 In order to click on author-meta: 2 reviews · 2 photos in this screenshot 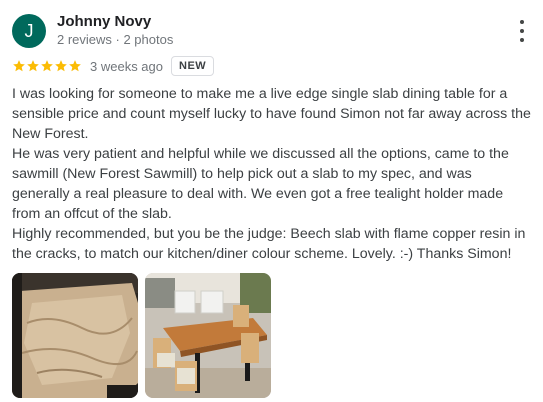, I will do `click(115, 39)`.